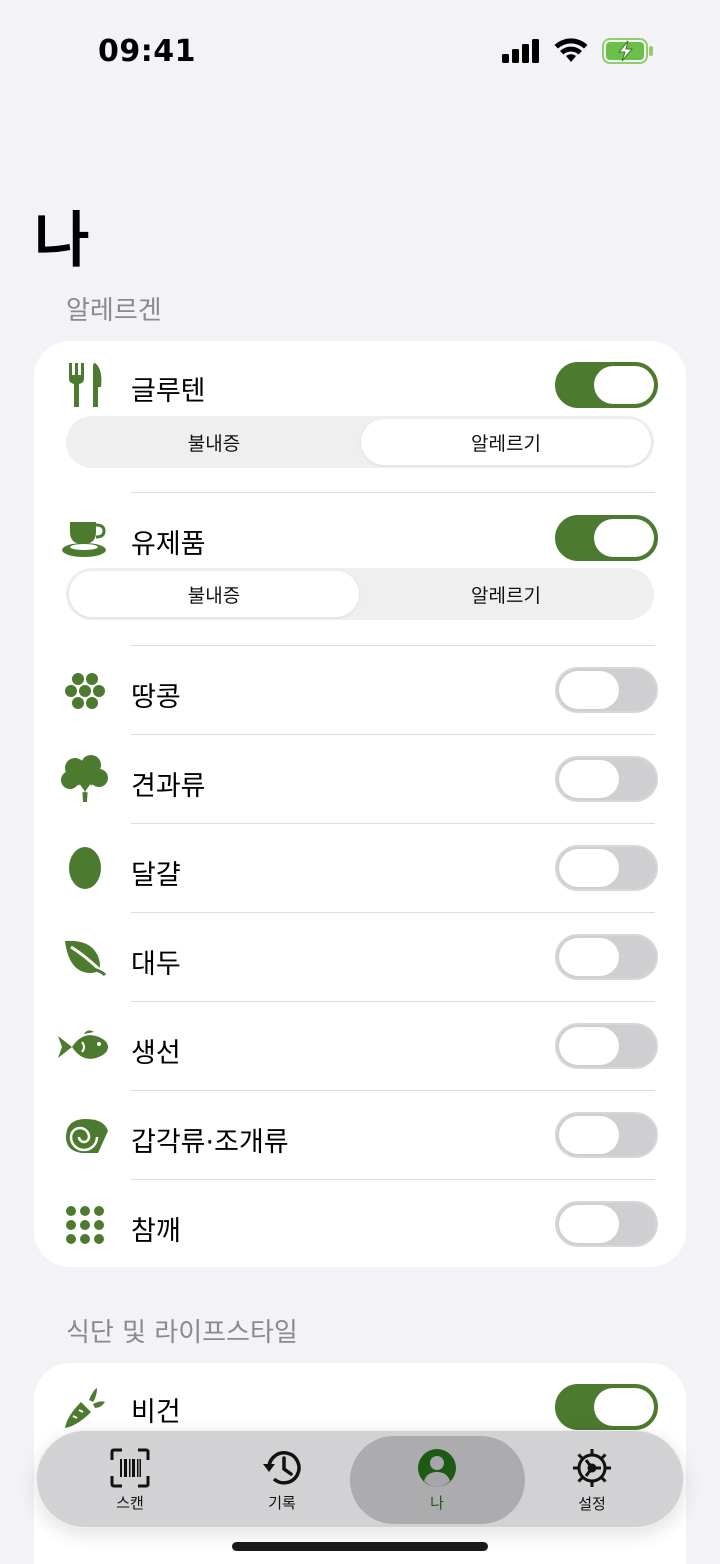  Describe the element at coordinates (606, 1046) in the screenshot. I see `fish-toggle` at that location.